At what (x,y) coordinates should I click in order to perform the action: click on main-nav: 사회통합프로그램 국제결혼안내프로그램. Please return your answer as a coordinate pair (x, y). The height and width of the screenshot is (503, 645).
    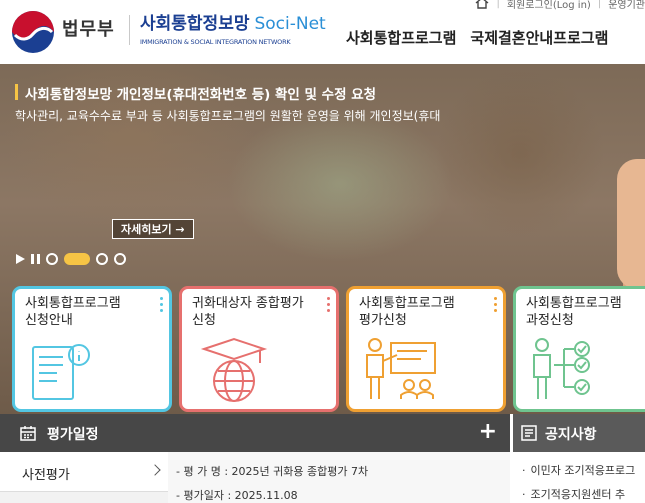
    Looking at the image, I should click on (477, 37).